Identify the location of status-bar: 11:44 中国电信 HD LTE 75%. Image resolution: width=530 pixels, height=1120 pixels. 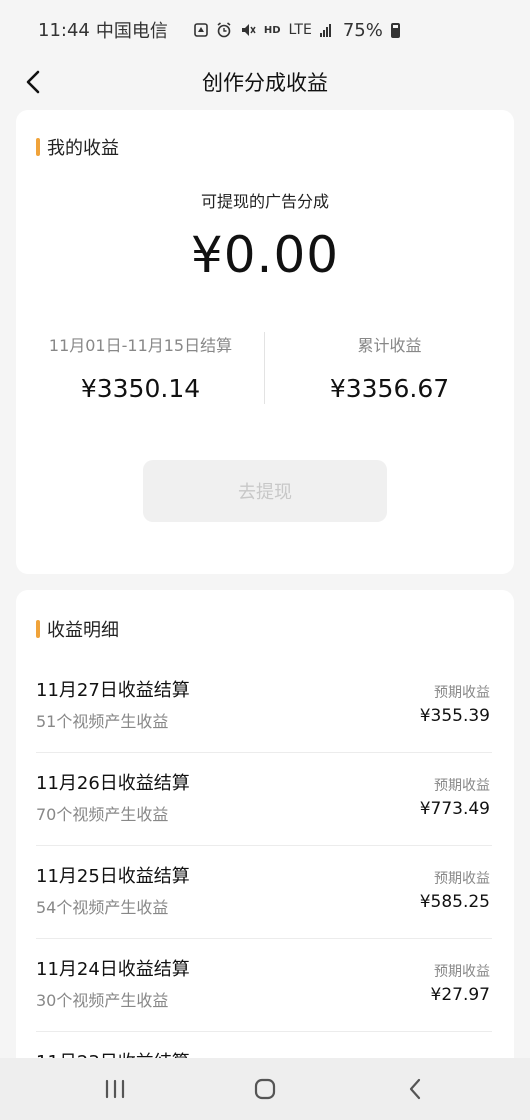
(265, 30).